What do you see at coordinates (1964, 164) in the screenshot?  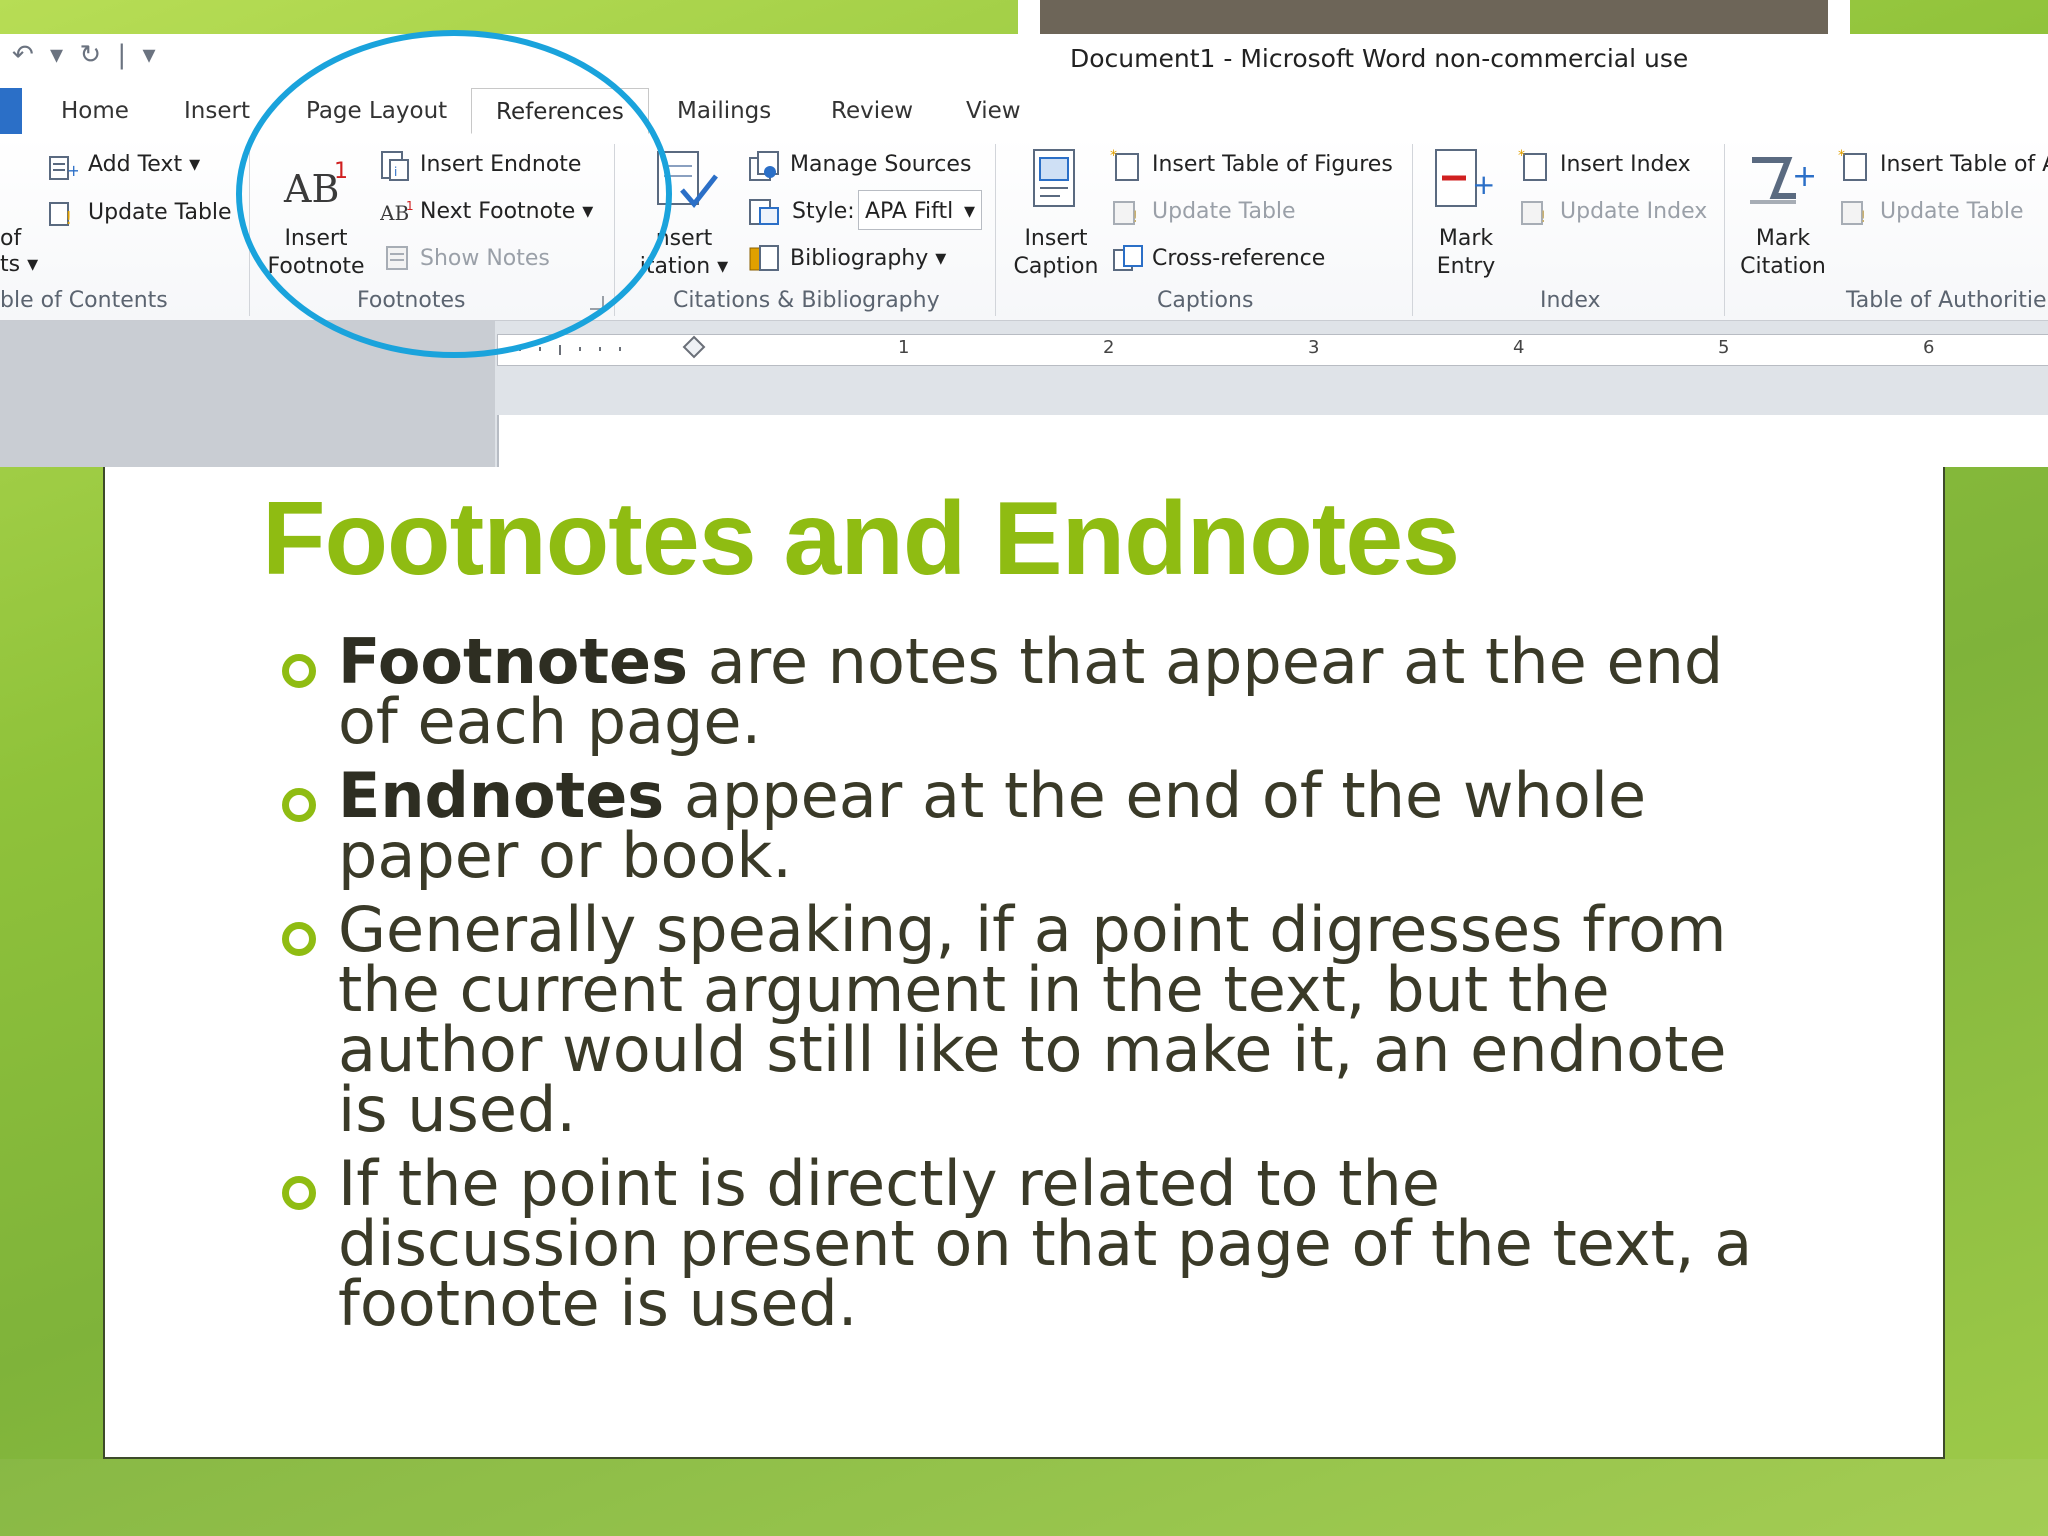 I see `insert-table-of-authorities-button: Insert Table of A` at bounding box center [1964, 164].